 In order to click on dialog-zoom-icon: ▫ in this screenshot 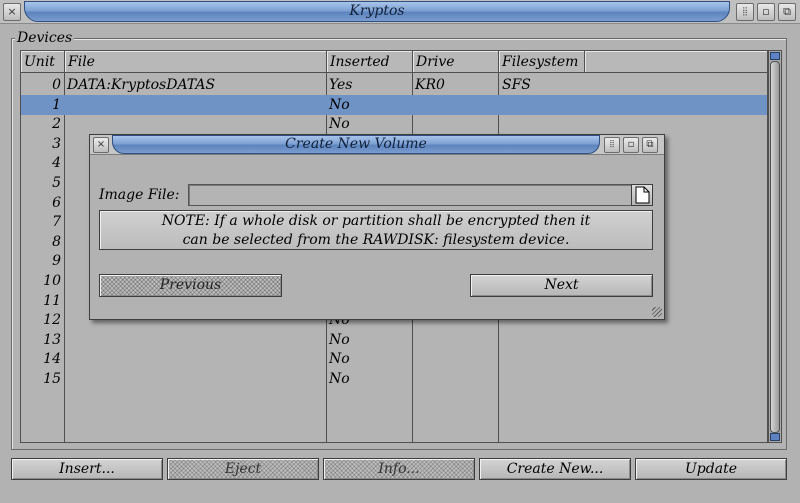, I will do `click(631, 145)`.